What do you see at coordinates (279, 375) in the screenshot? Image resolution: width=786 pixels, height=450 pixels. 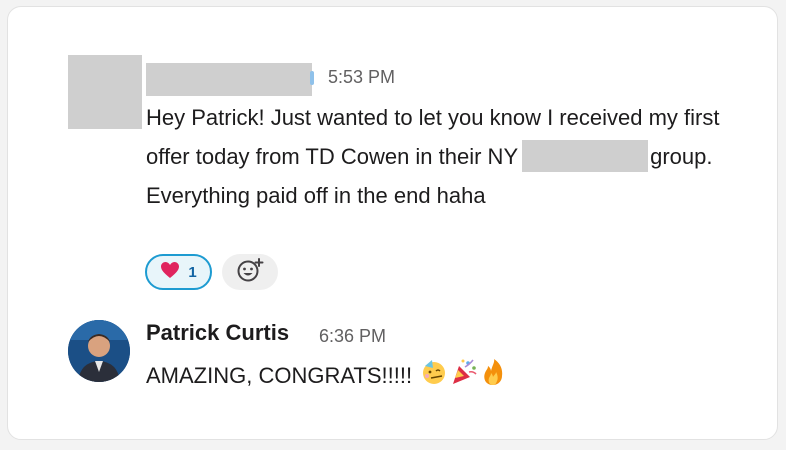 I see `message-text-2-content: AMAZING, CONGRATS!!!!!` at bounding box center [279, 375].